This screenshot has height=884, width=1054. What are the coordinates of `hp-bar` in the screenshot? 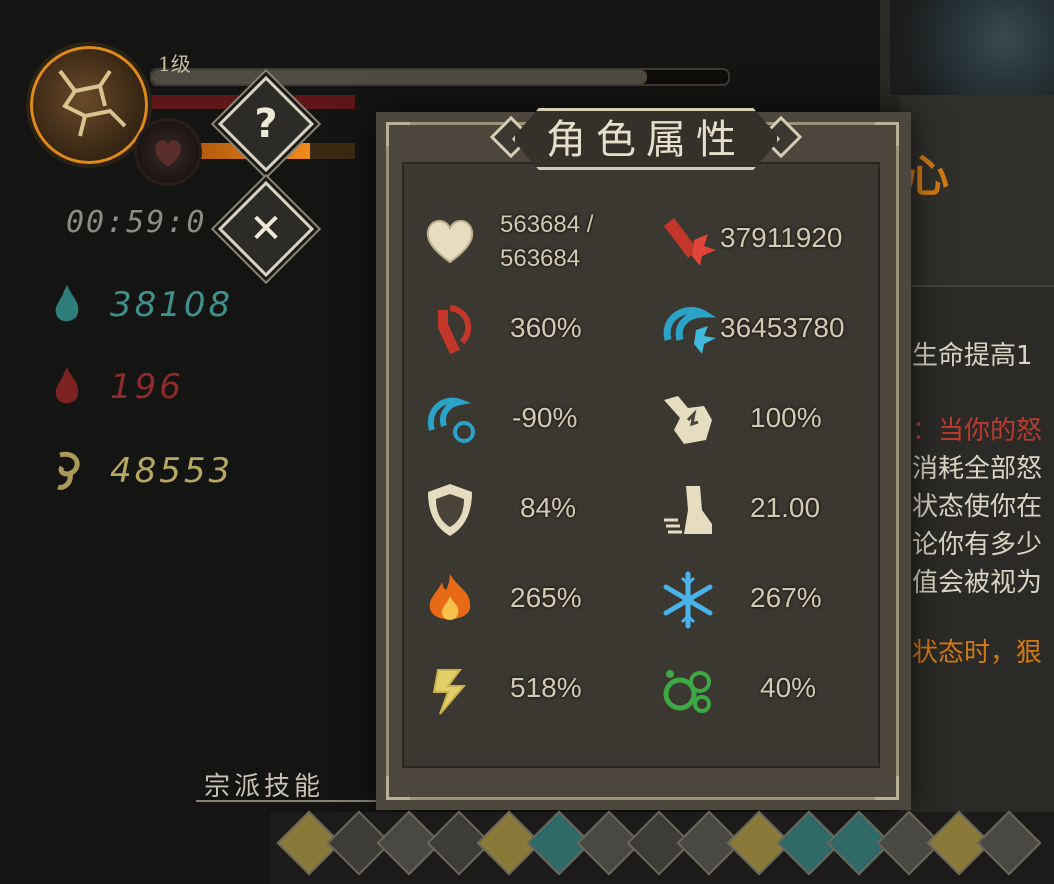 It's located at (440, 77).